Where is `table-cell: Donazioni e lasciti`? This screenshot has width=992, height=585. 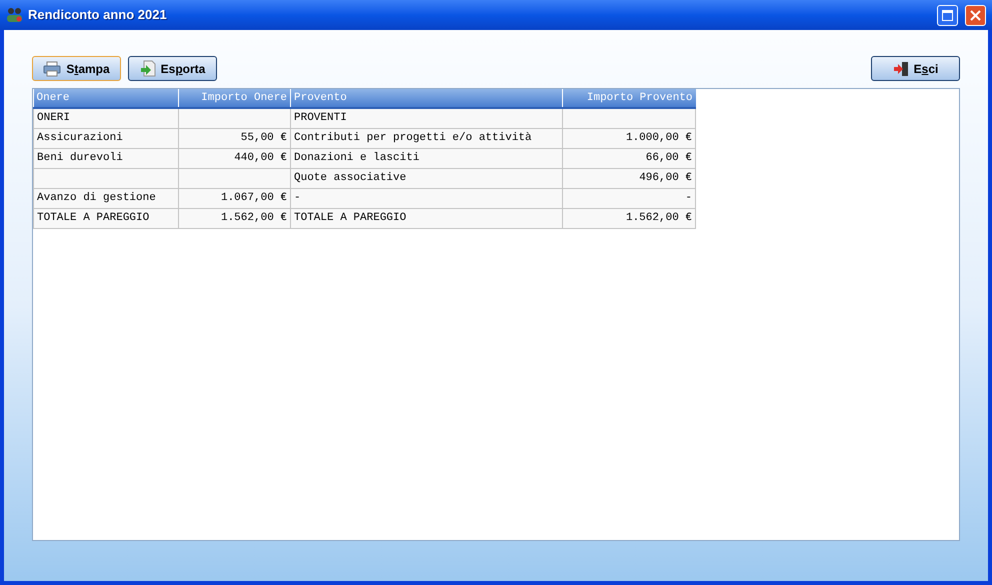
table-cell: Donazioni e lasciti is located at coordinates (357, 158).